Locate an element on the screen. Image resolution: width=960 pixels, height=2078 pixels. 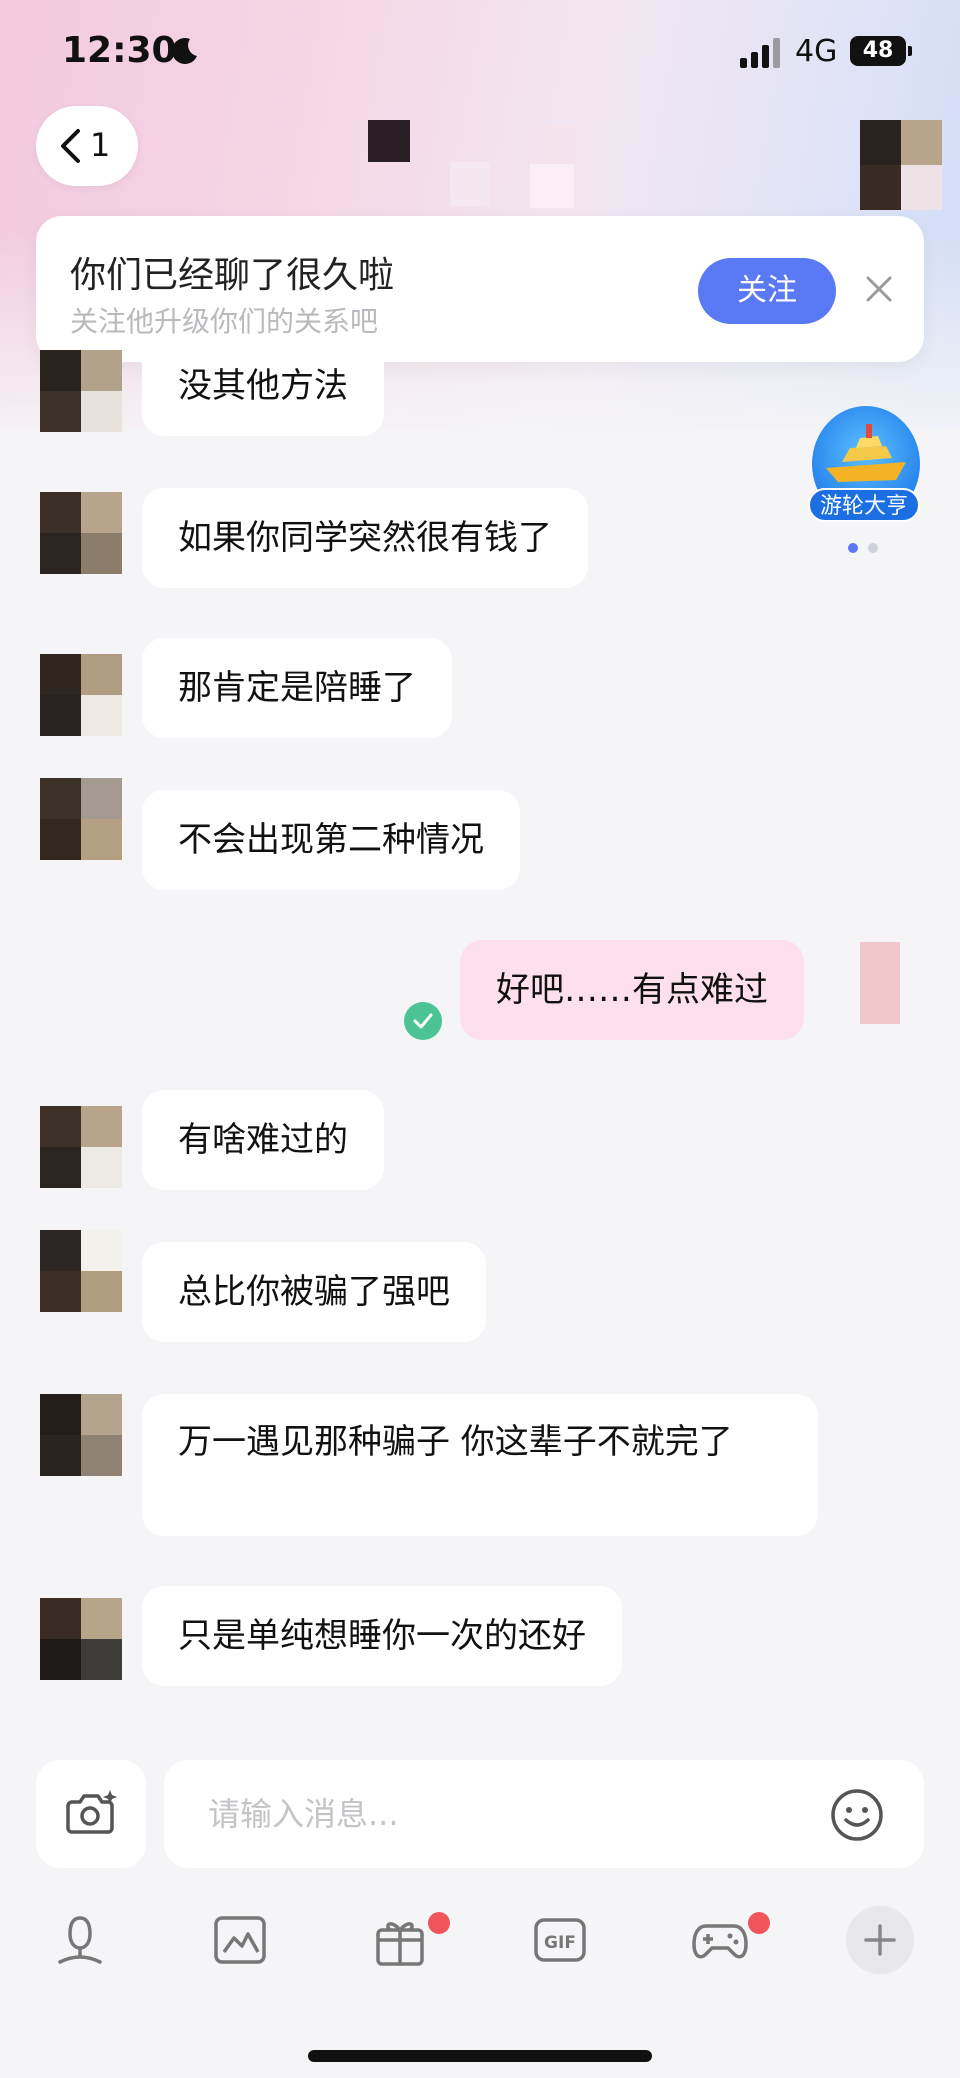
message-bubble: 总比你被骗了强吧 is located at coordinates (314, 1292).